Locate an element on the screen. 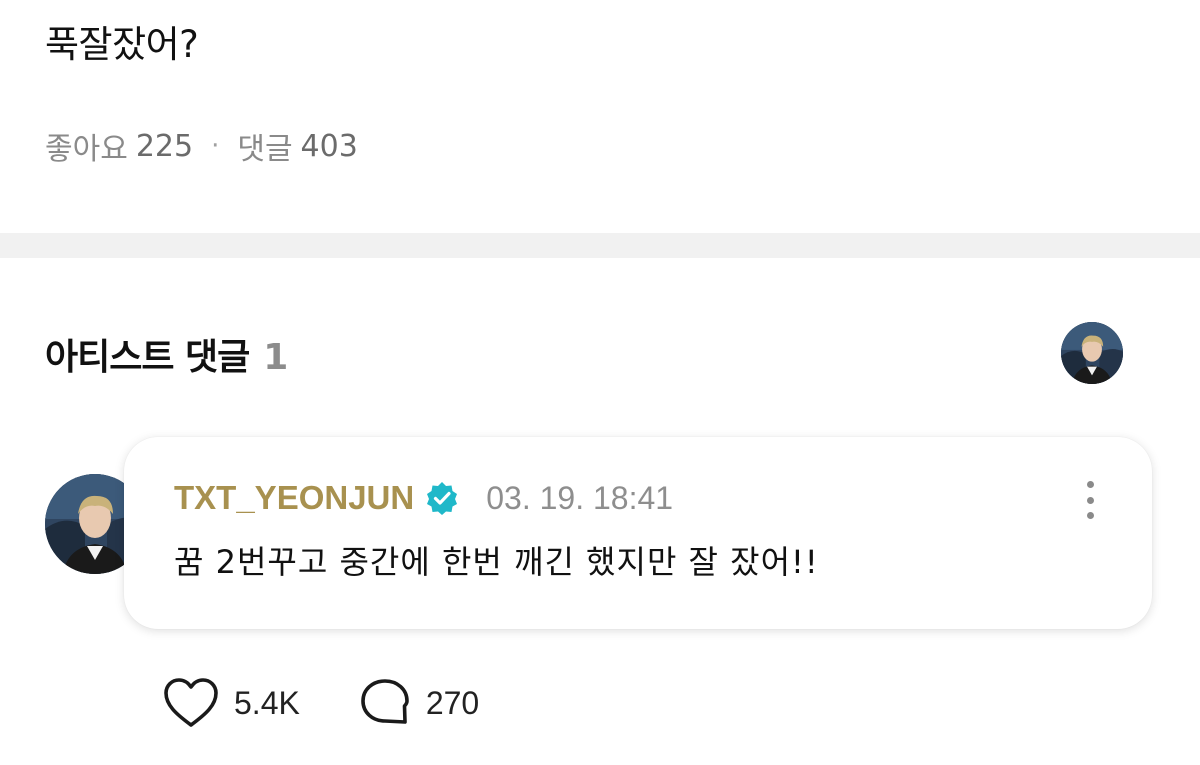  post-stats: 좋아요 225 · 댓글 403 is located at coordinates (201, 146).